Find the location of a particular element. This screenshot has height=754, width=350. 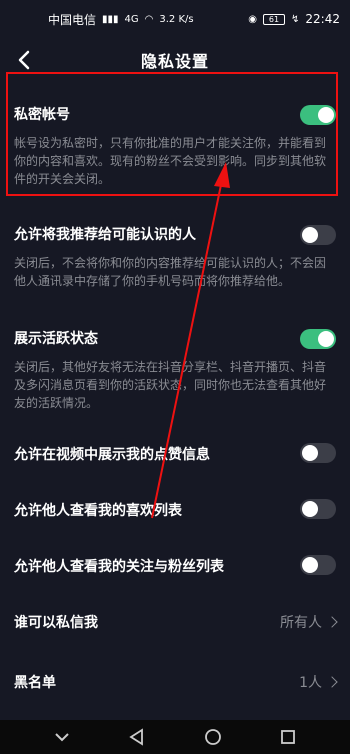

signal-icon: ▮▮▮ is located at coordinates (110, 19).